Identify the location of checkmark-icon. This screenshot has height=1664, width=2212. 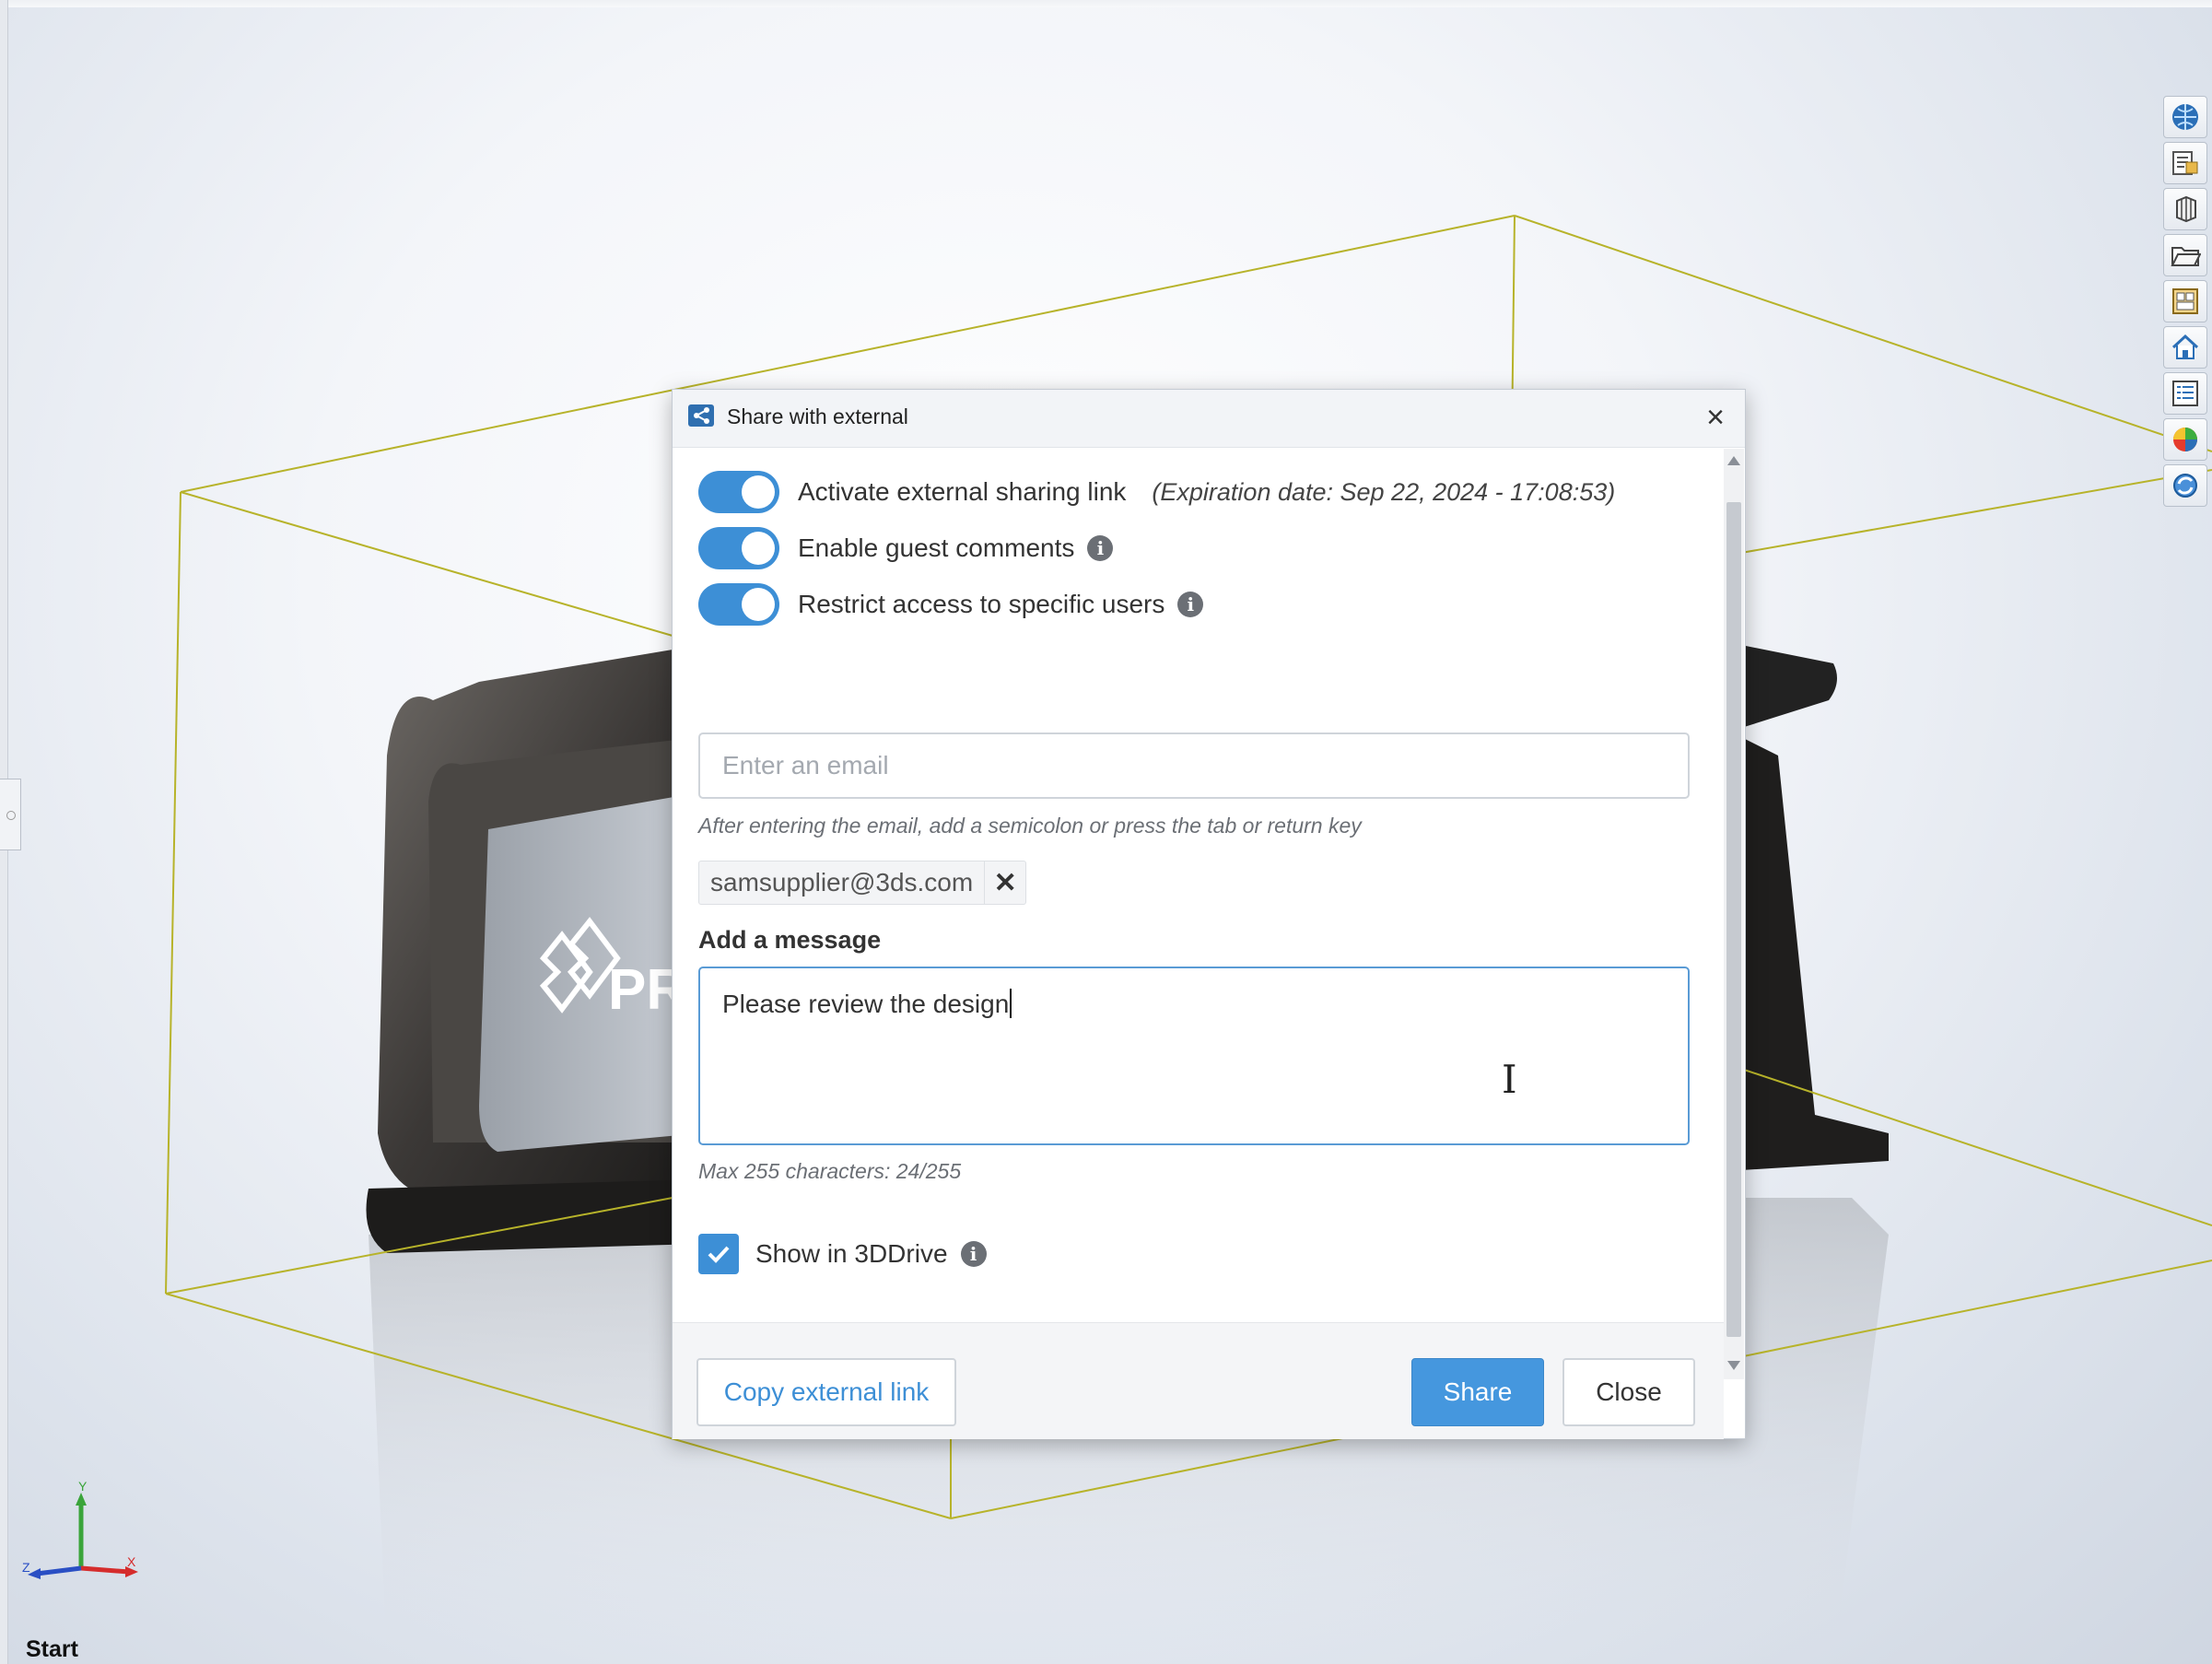
(719, 1254).